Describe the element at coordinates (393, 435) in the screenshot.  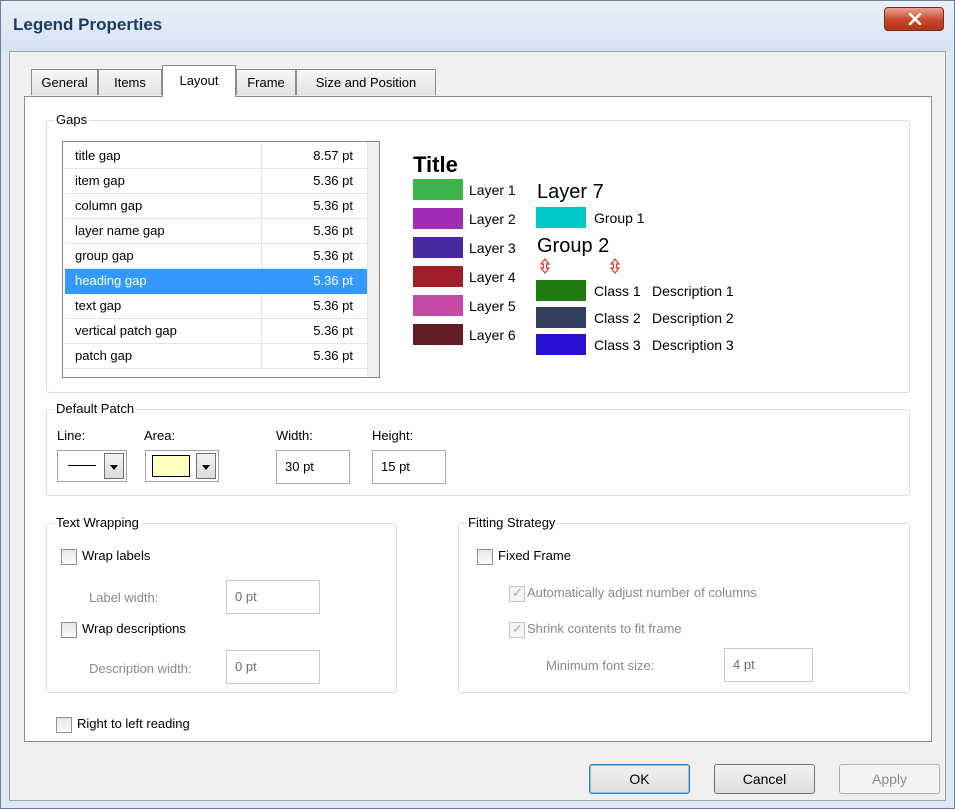
I see `height-label: Height:` at that location.